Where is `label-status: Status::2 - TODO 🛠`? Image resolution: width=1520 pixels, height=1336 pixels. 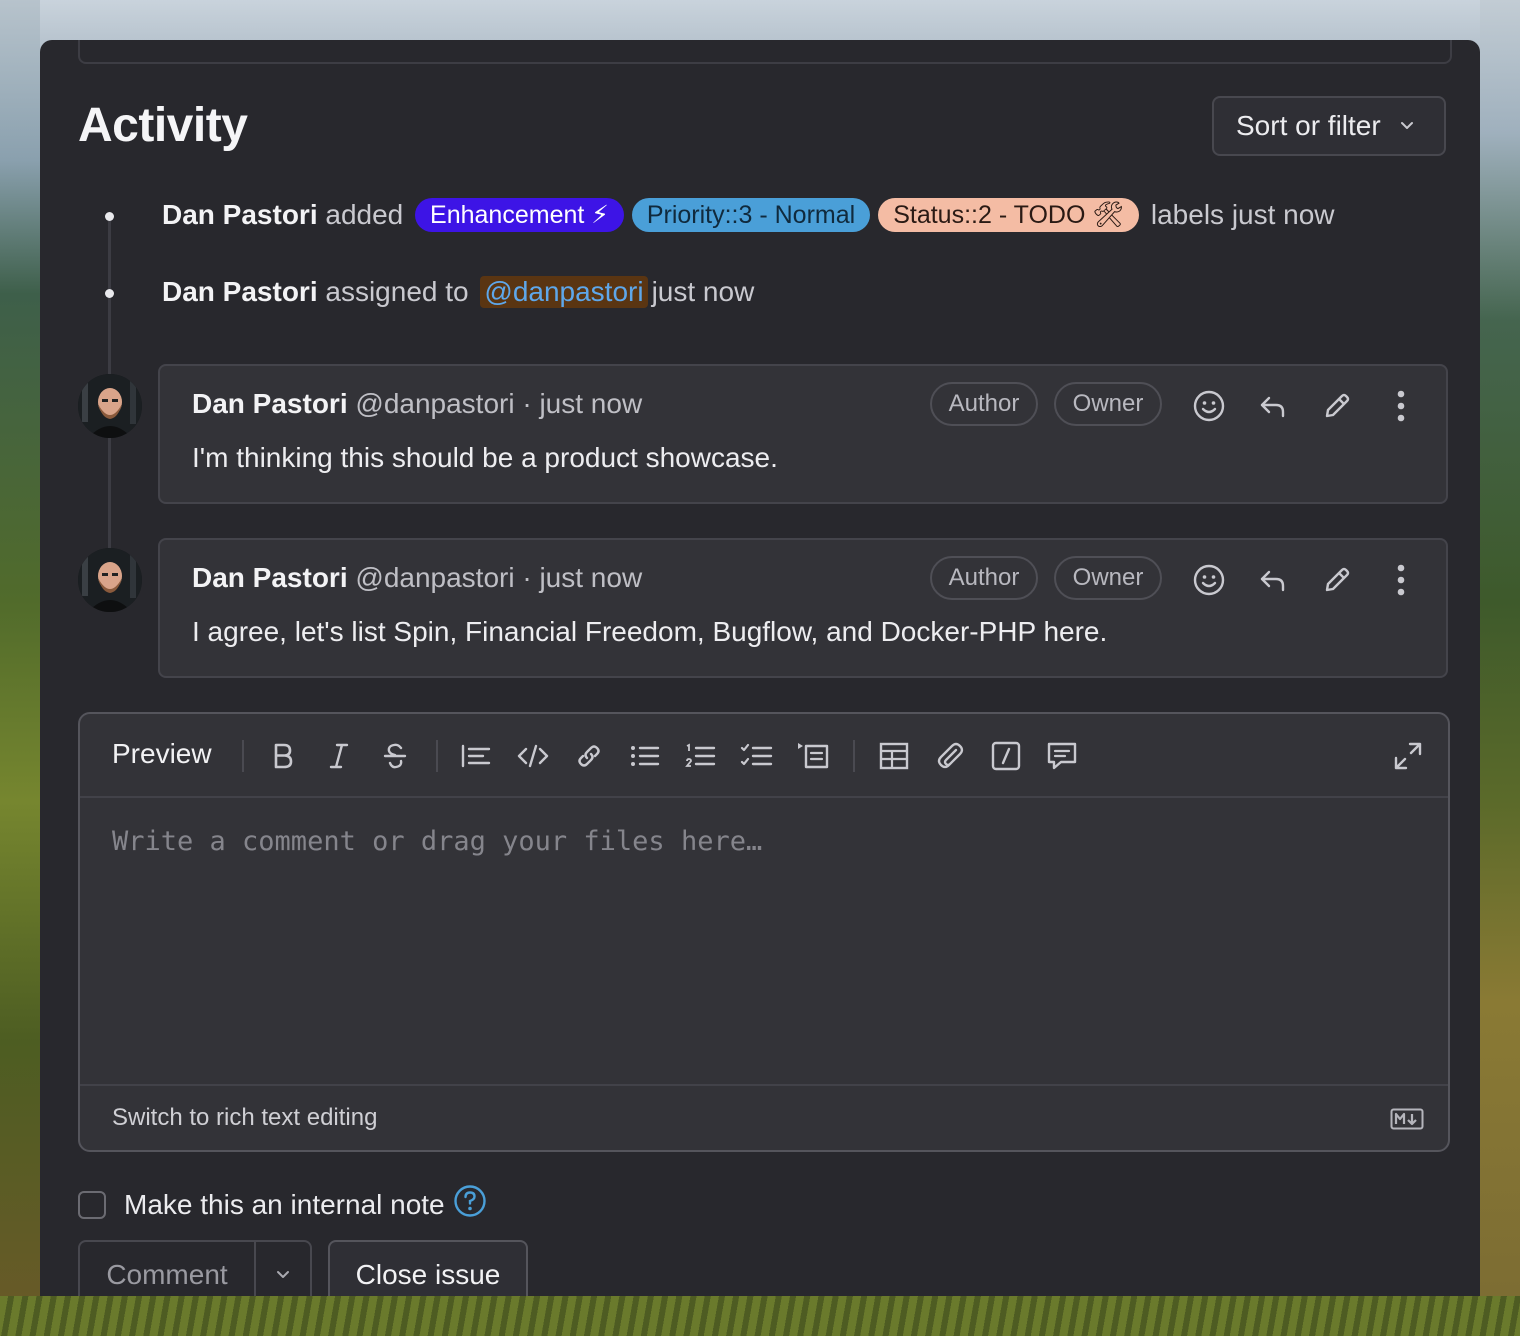 label-status: Status::2 - TODO 🛠 is located at coordinates (1009, 215).